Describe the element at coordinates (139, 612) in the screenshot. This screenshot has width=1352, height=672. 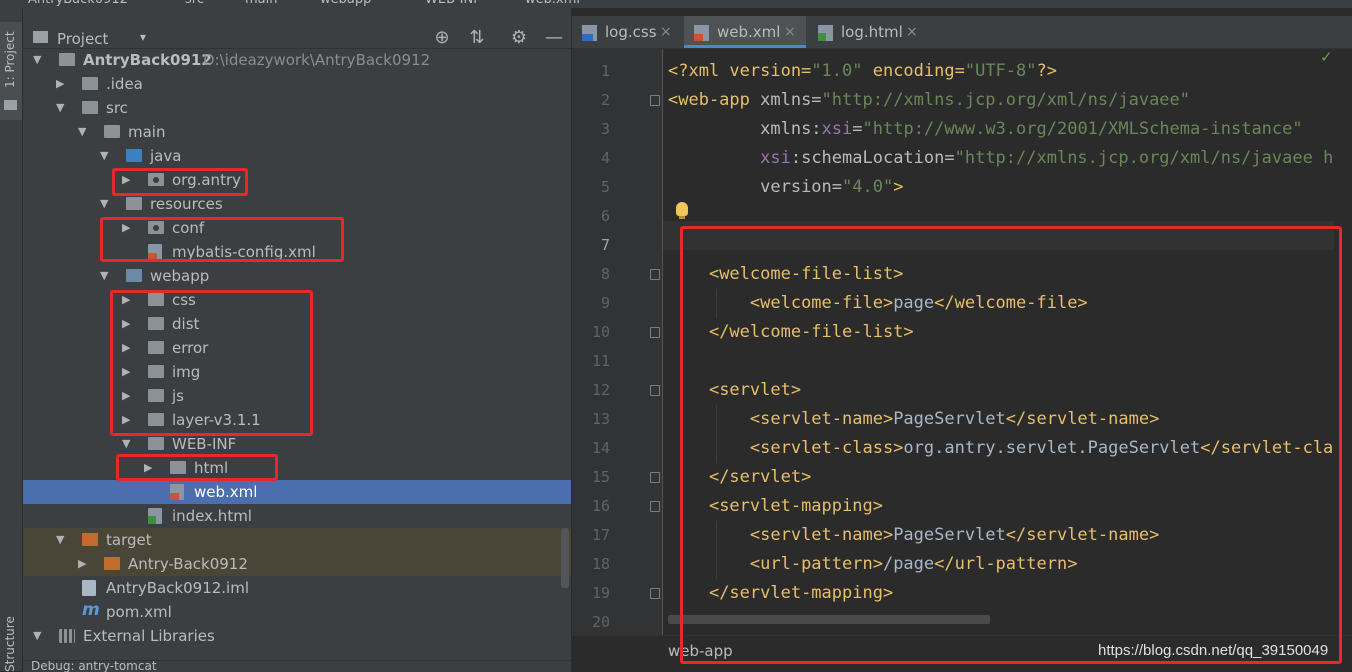
I see `tree-item-label: pom.xml` at that location.